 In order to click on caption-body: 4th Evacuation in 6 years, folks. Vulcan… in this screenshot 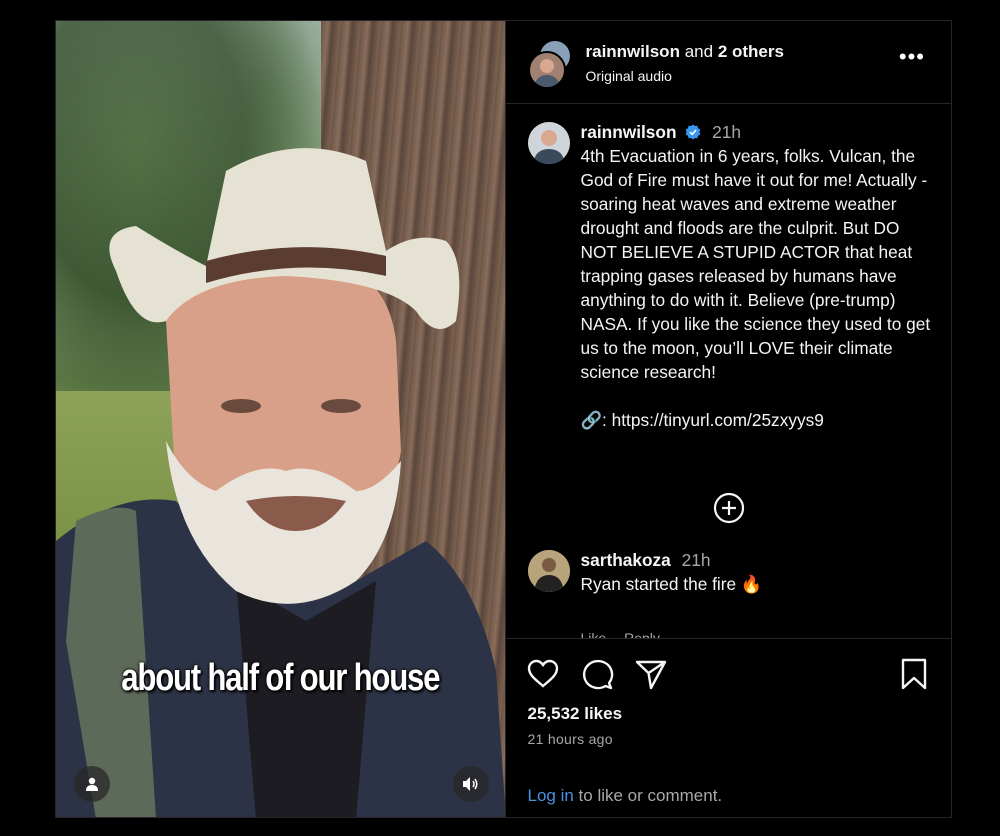, I will do `click(755, 264)`.